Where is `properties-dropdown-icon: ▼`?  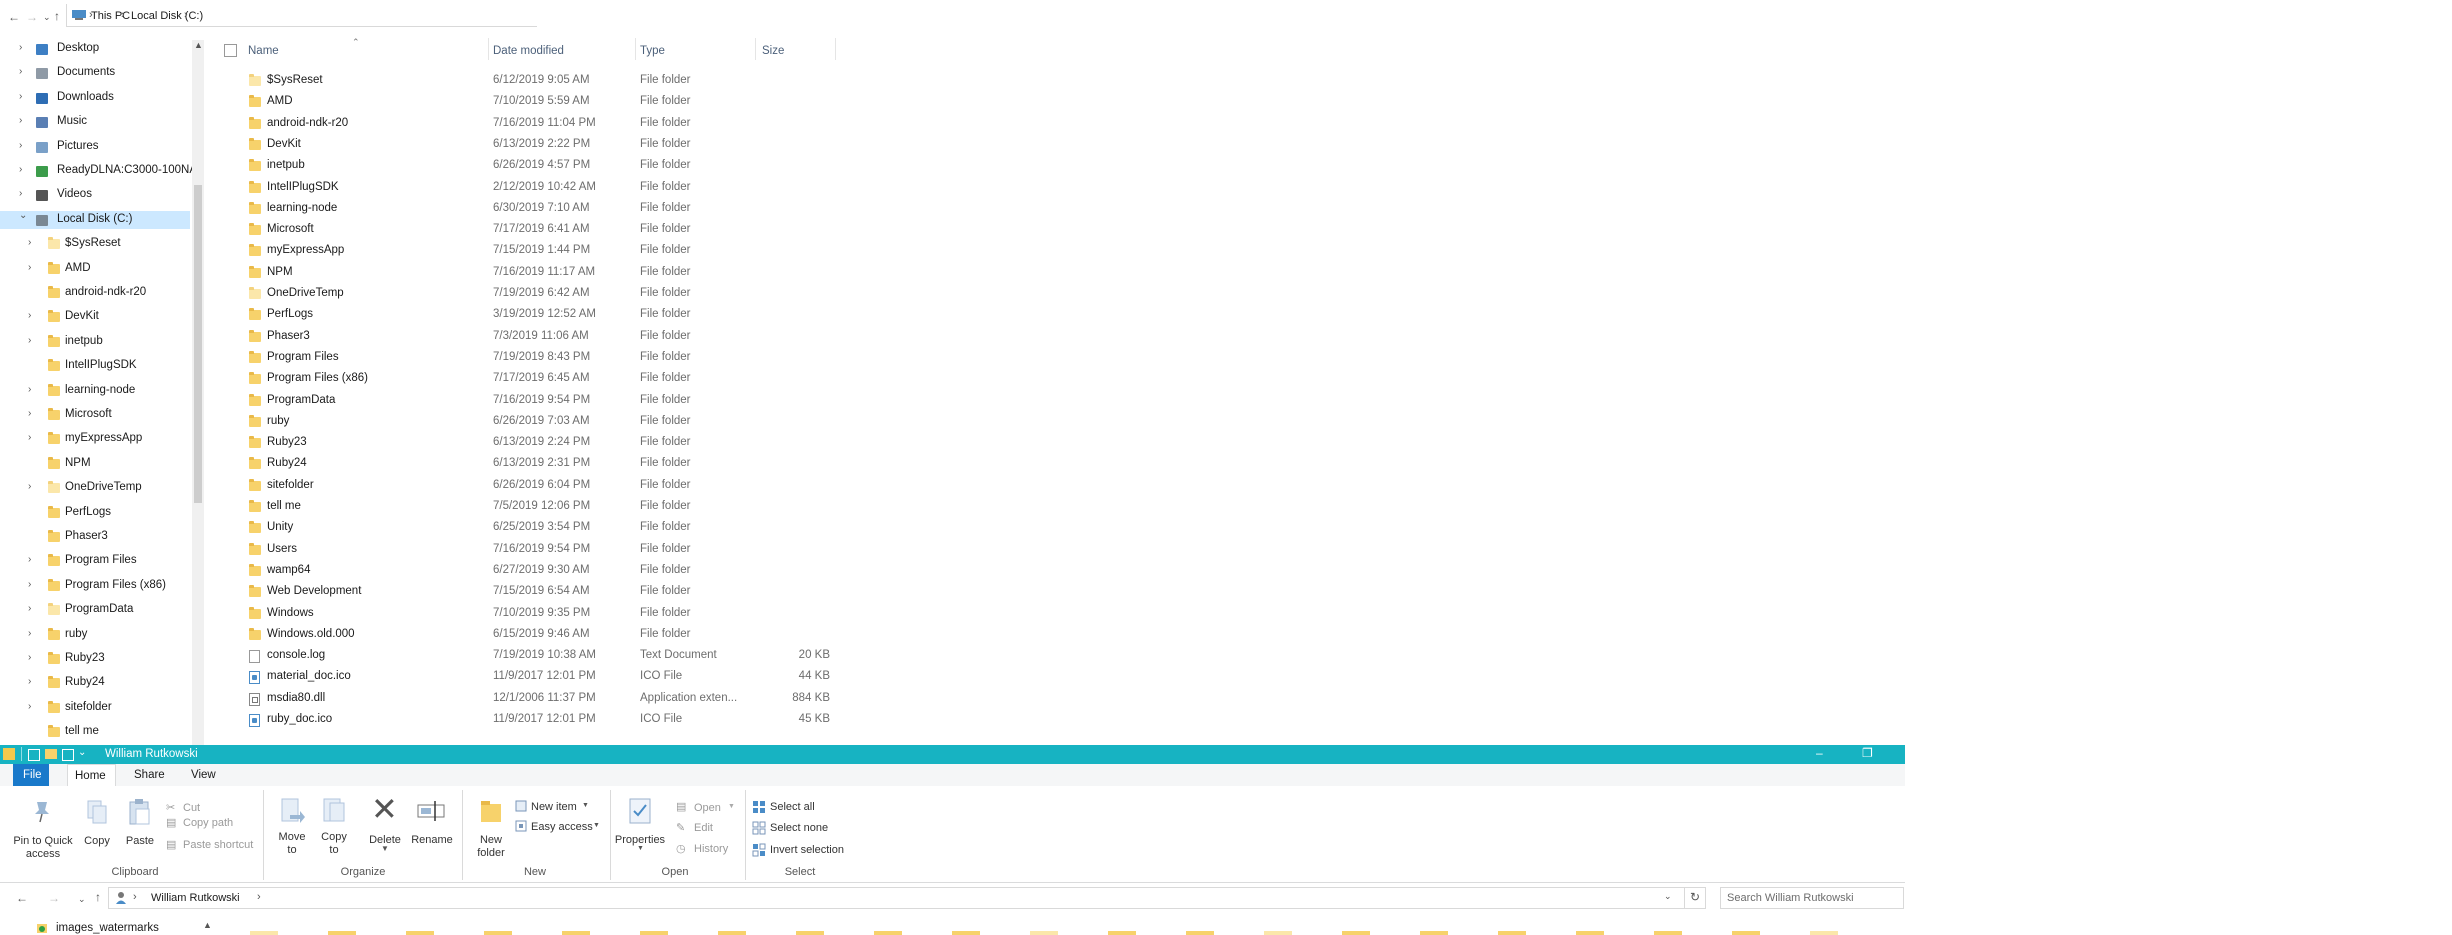 properties-dropdown-icon: ▼ is located at coordinates (640, 848).